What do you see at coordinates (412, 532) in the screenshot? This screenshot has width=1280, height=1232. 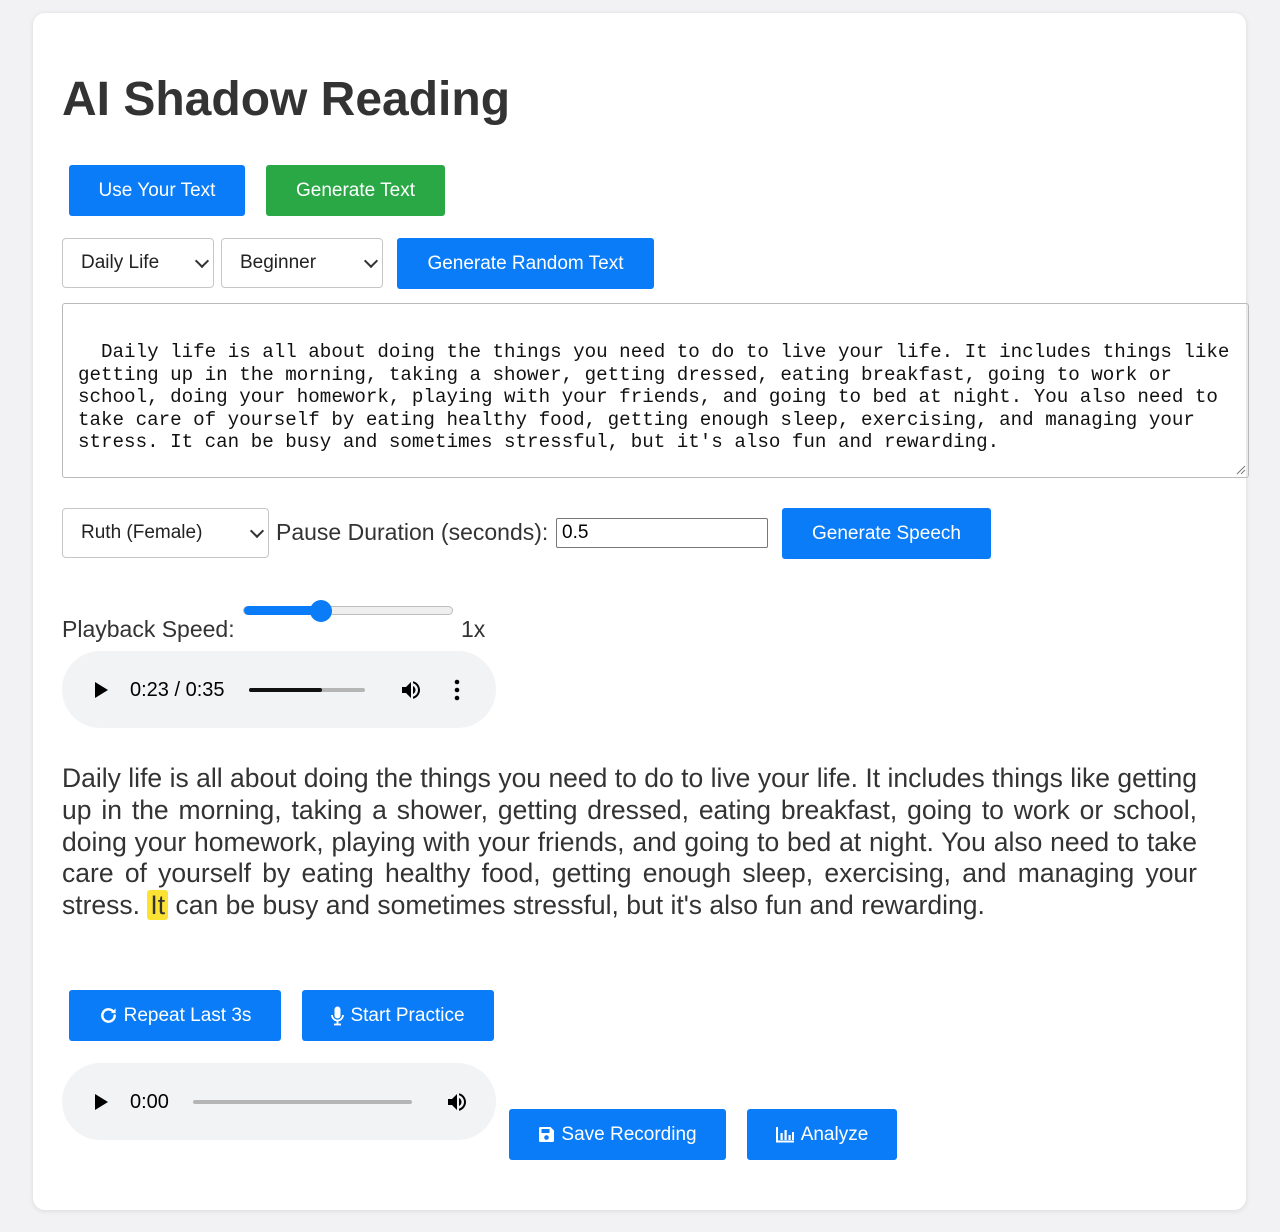 I see `pause-duration-label: Pause Duration (seconds):` at bounding box center [412, 532].